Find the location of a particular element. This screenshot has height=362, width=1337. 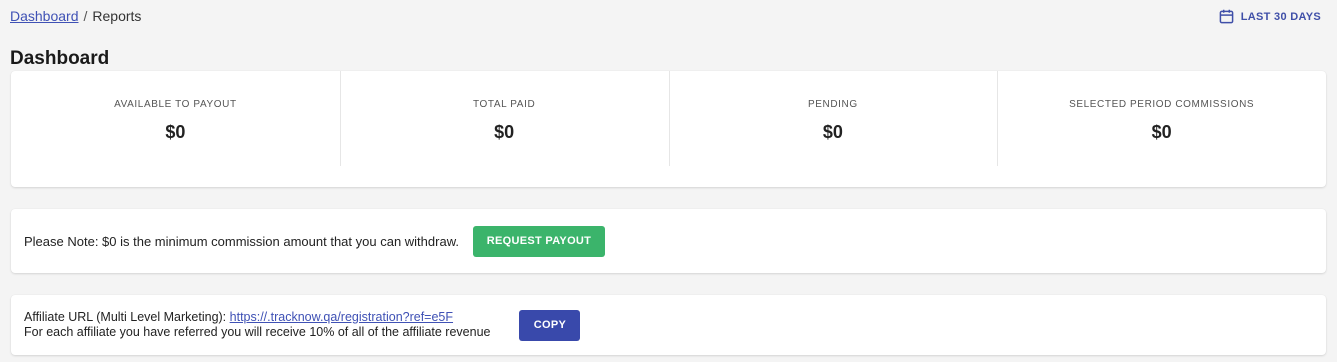

stat-pending: PENDING $0 is located at coordinates (833, 129).